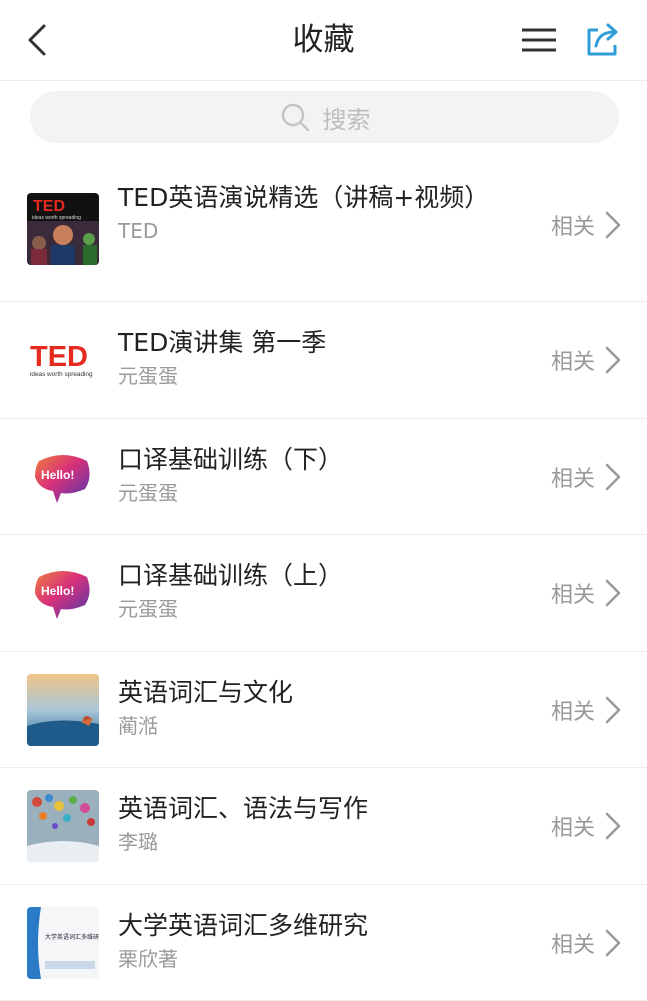 This screenshot has height=1001, width=647. I want to click on item-title: TED英语演说精选（讲稿+视频）, so click(327, 198).